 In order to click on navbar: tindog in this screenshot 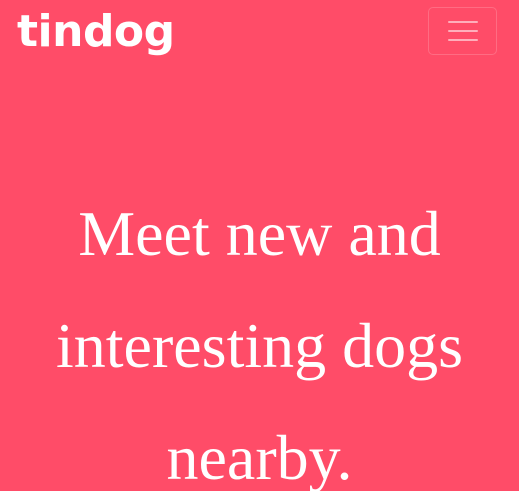, I will do `click(259, 33)`.